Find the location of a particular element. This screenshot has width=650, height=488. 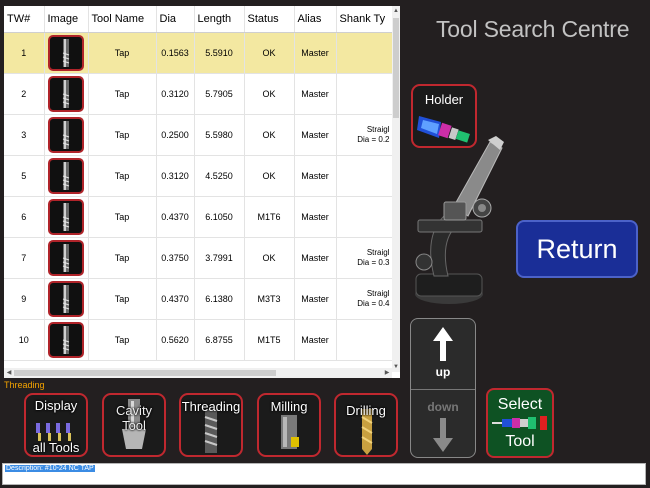

select-tool-button: Select Tool is located at coordinates (520, 423).